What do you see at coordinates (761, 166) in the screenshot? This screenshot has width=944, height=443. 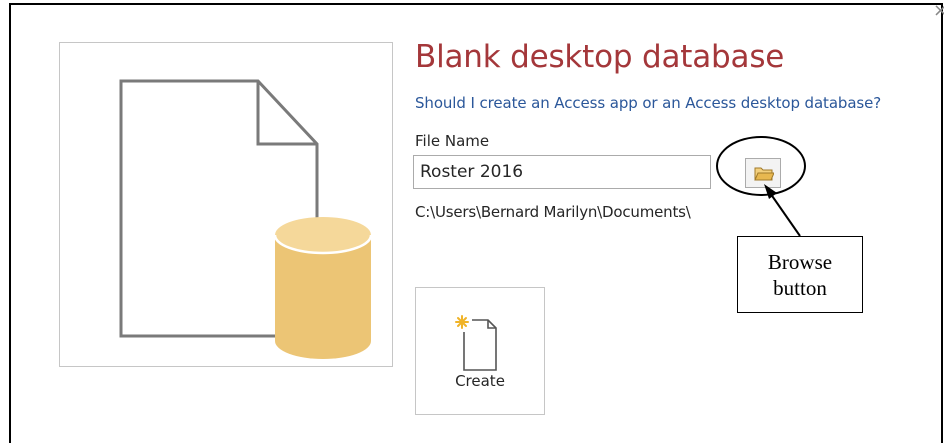 I see `annotation-circle` at bounding box center [761, 166].